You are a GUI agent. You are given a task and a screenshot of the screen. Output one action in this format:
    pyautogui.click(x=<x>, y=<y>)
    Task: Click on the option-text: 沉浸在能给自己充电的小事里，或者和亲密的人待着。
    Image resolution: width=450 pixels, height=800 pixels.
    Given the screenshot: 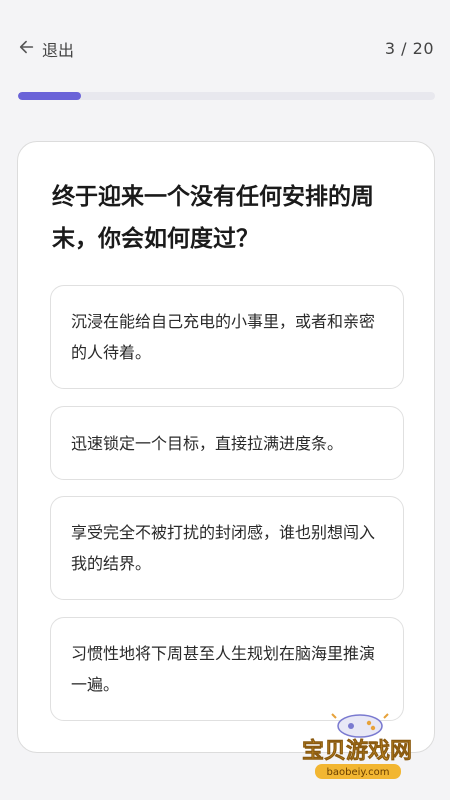 What is the action you would take?
    pyautogui.click(x=223, y=337)
    